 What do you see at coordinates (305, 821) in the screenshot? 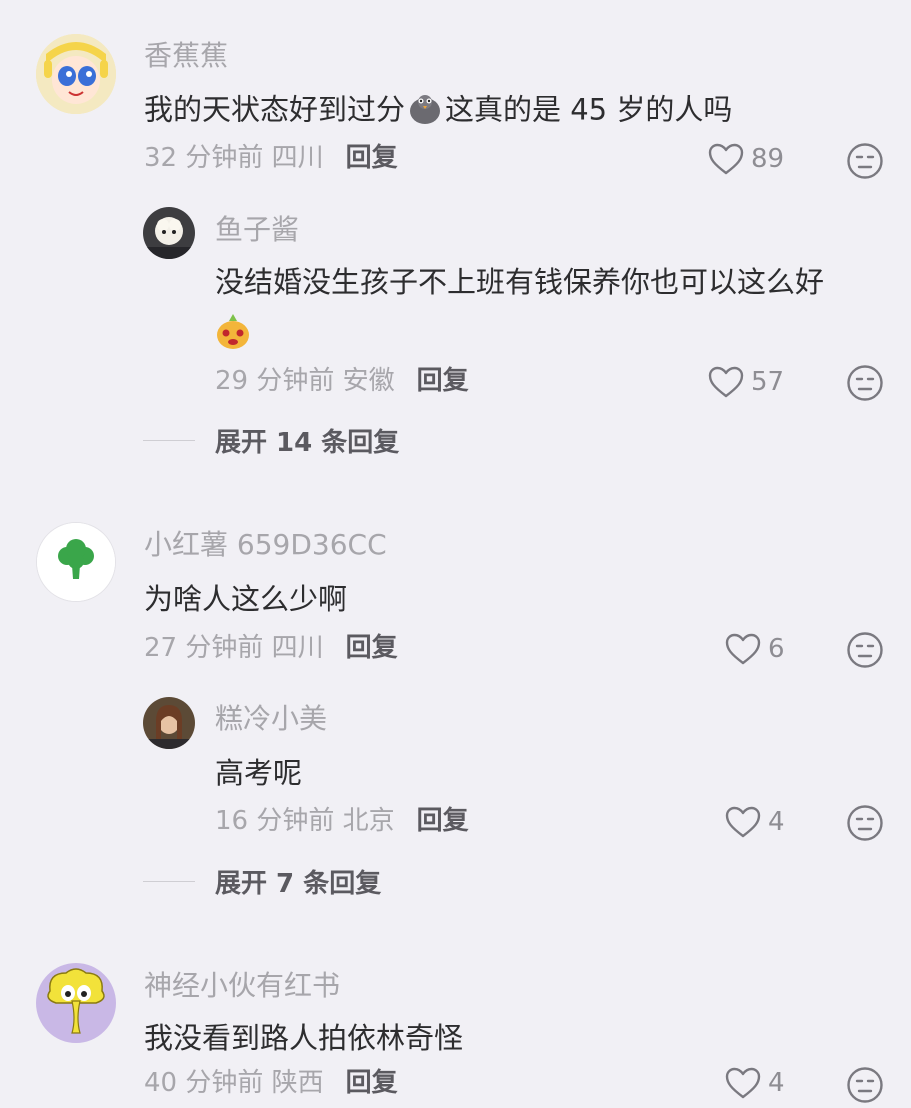
I see `reply-time-location: 16 分钟前 北京` at bounding box center [305, 821].